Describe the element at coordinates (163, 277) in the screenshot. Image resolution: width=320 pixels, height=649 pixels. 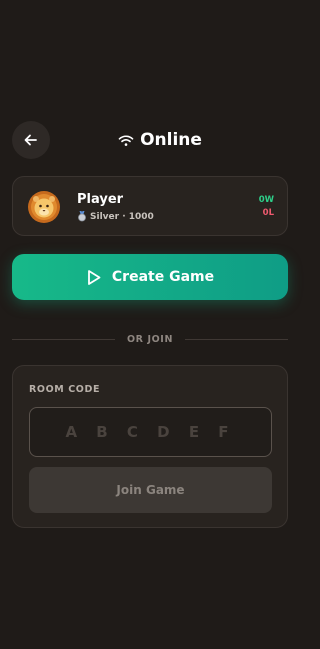
I see `create-game-label: Create Game` at that location.